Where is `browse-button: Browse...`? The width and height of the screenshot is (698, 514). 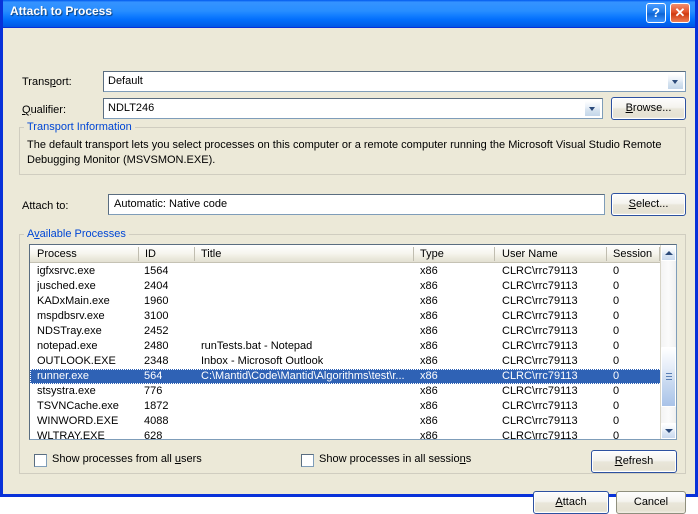 browse-button: Browse... is located at coordinates (648, 108).